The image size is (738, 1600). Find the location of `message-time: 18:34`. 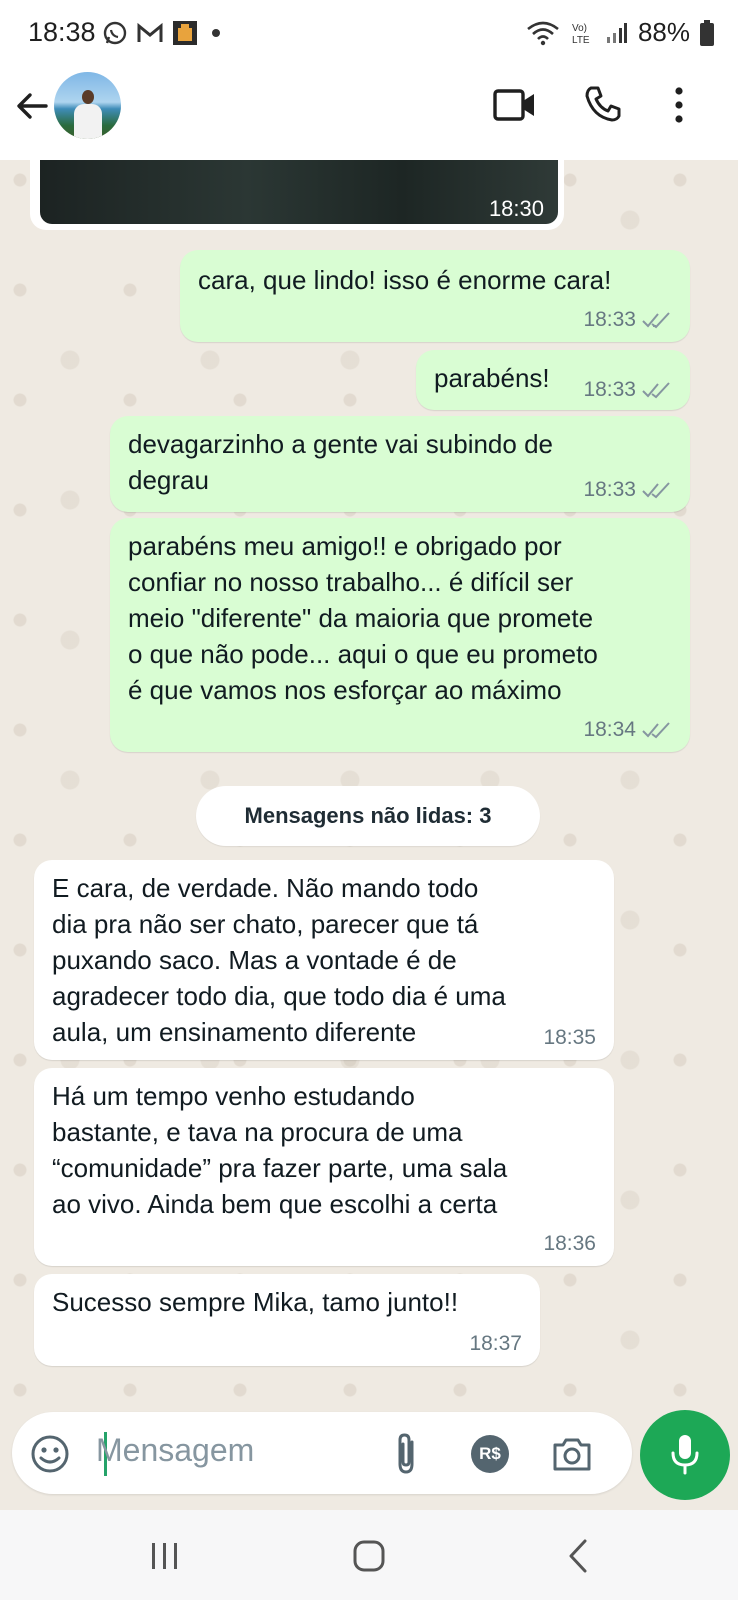

message-time: 18:34 is located at coordinates (609, 729).